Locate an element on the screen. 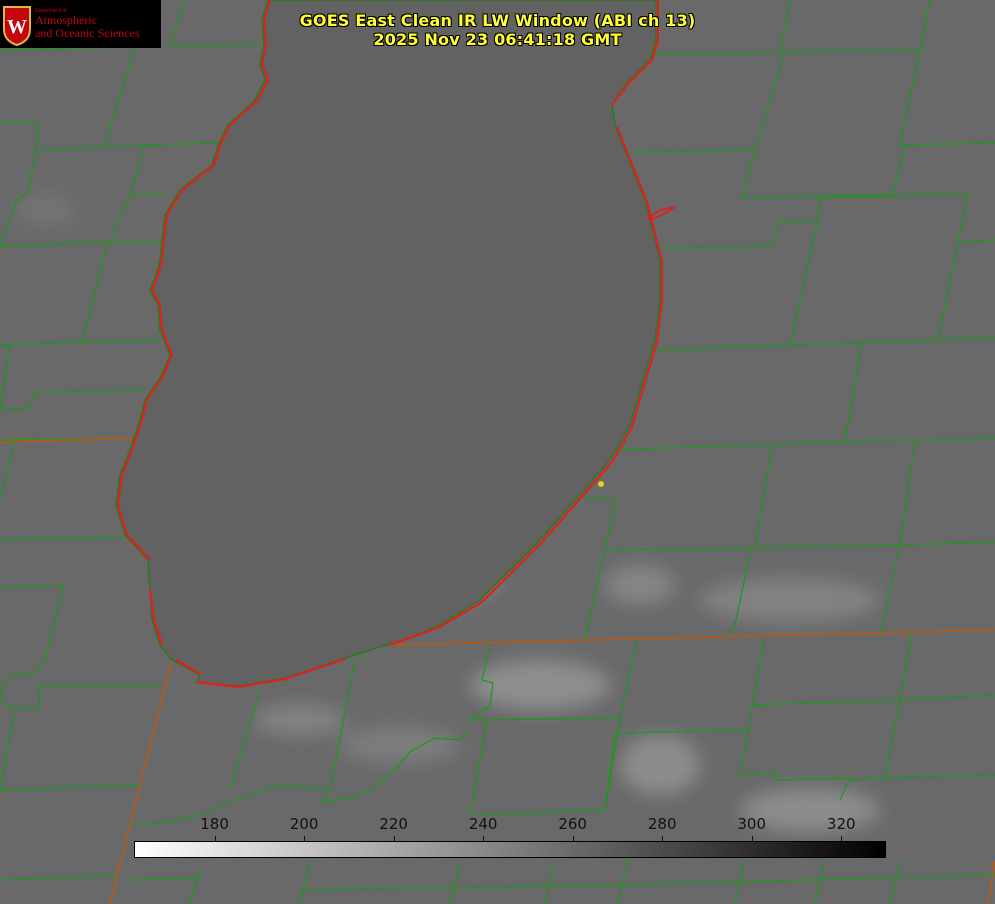 This screenshot has width=995, height=904. title-line2: 2025 Nov 23 06:41:18 GMT is located at coordinates (497, 39).